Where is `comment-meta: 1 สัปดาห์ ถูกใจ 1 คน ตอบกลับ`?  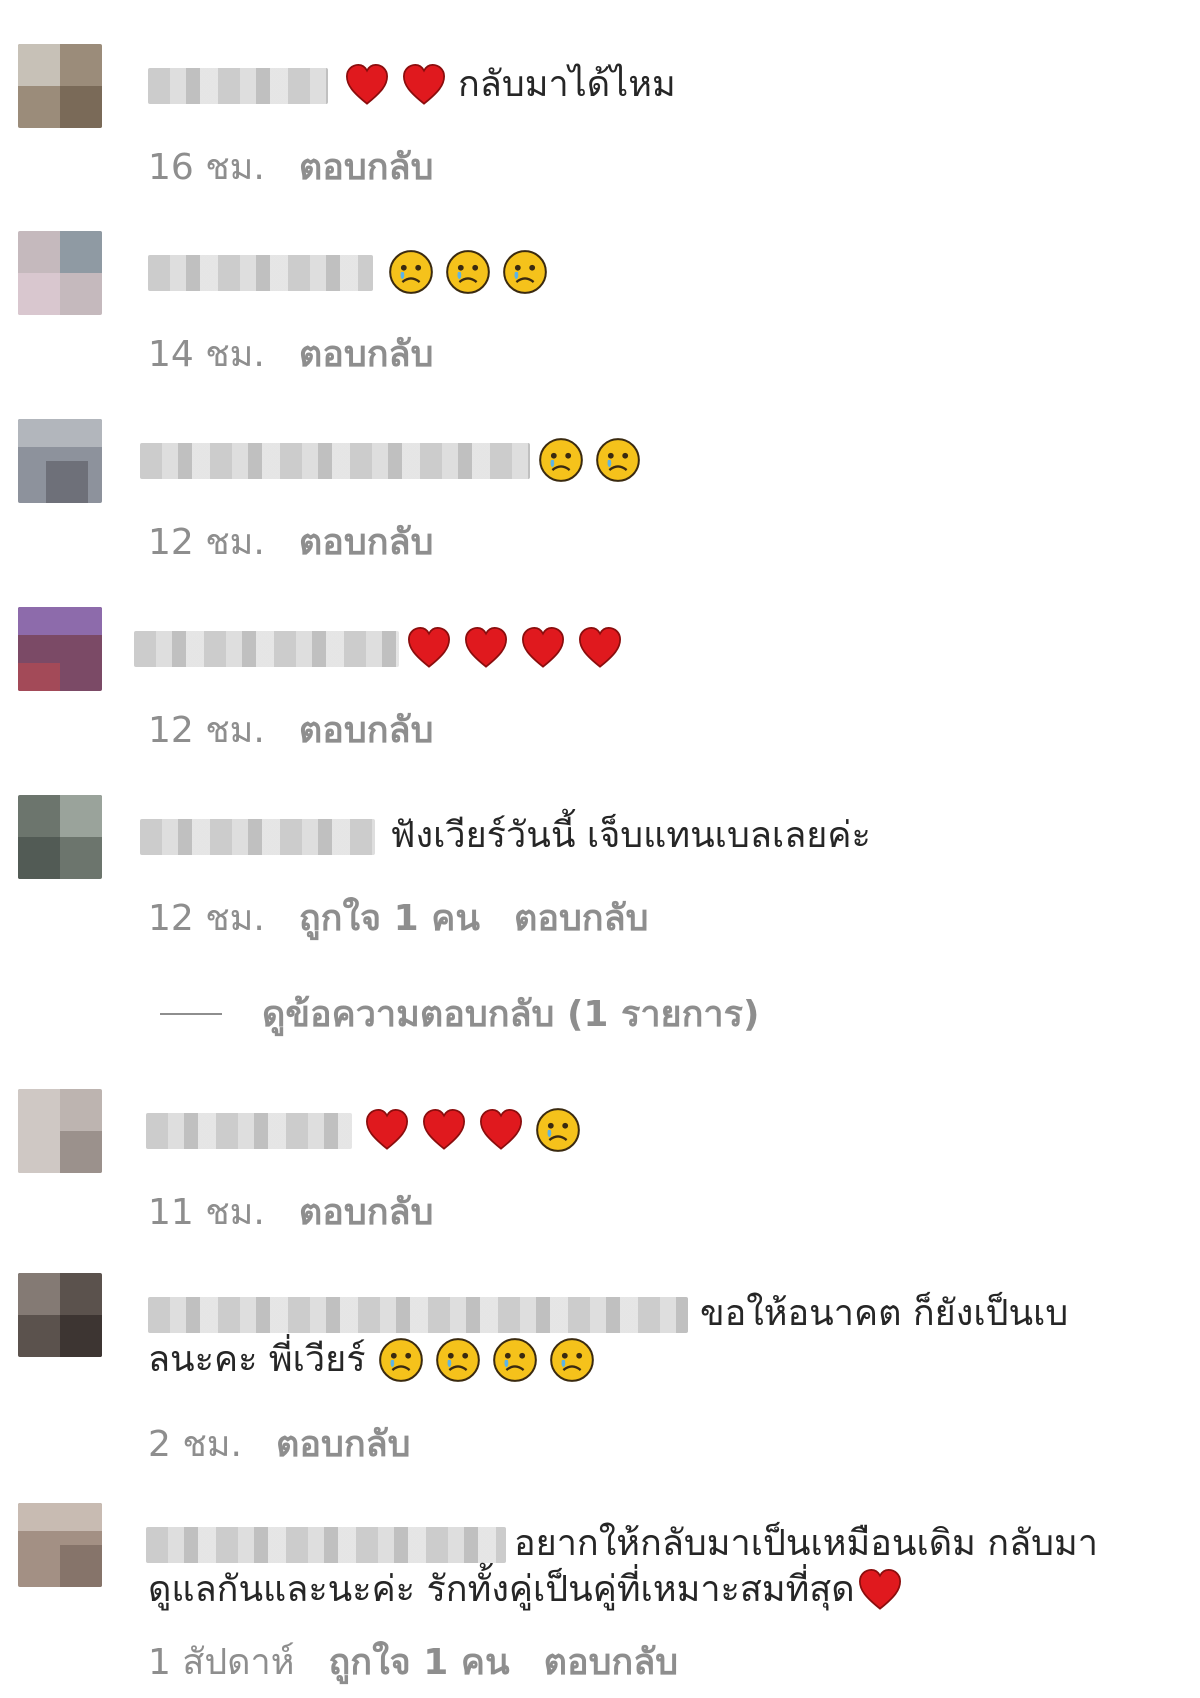
comment-meta: 1 สัปดาห์ ถูกใจ 1 คน ตอบกลับ is located at coordinates (413, 1663).